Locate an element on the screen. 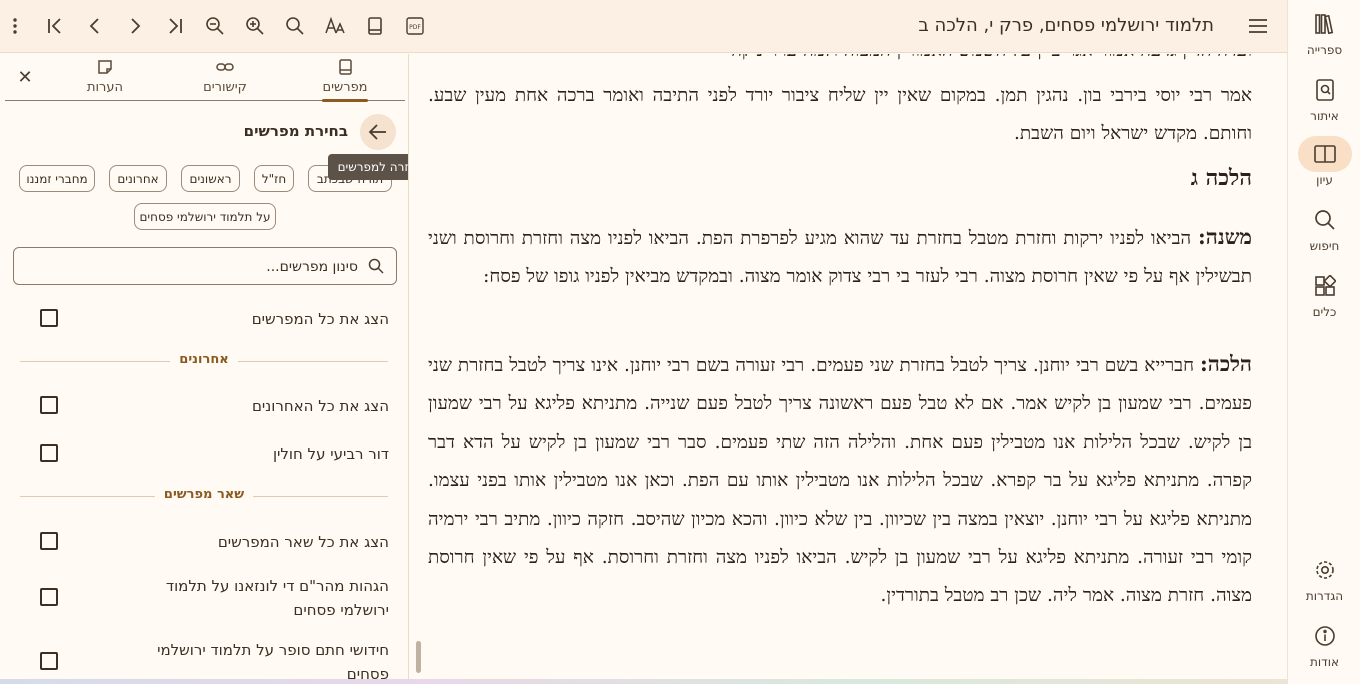 This screenshot has height=684, width=1360. tab-commentaries: מפרשים is located at coordinates (345, 78).